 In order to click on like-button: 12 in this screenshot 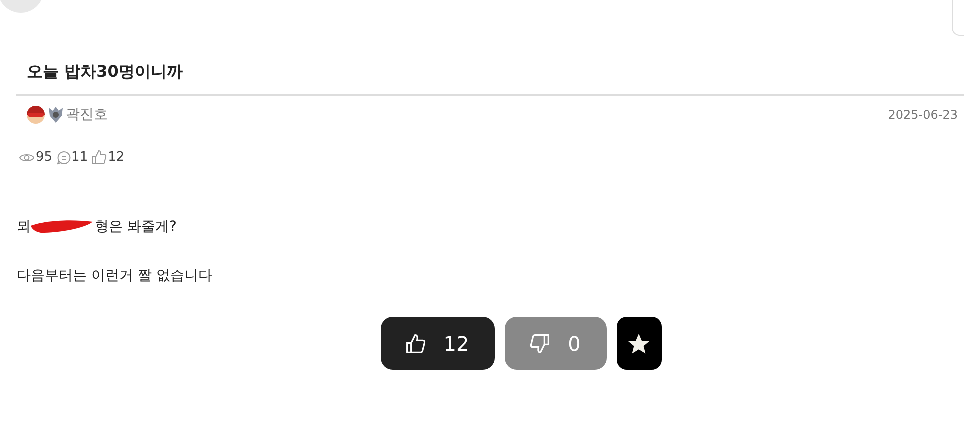, I will do `click(437, 343)`.